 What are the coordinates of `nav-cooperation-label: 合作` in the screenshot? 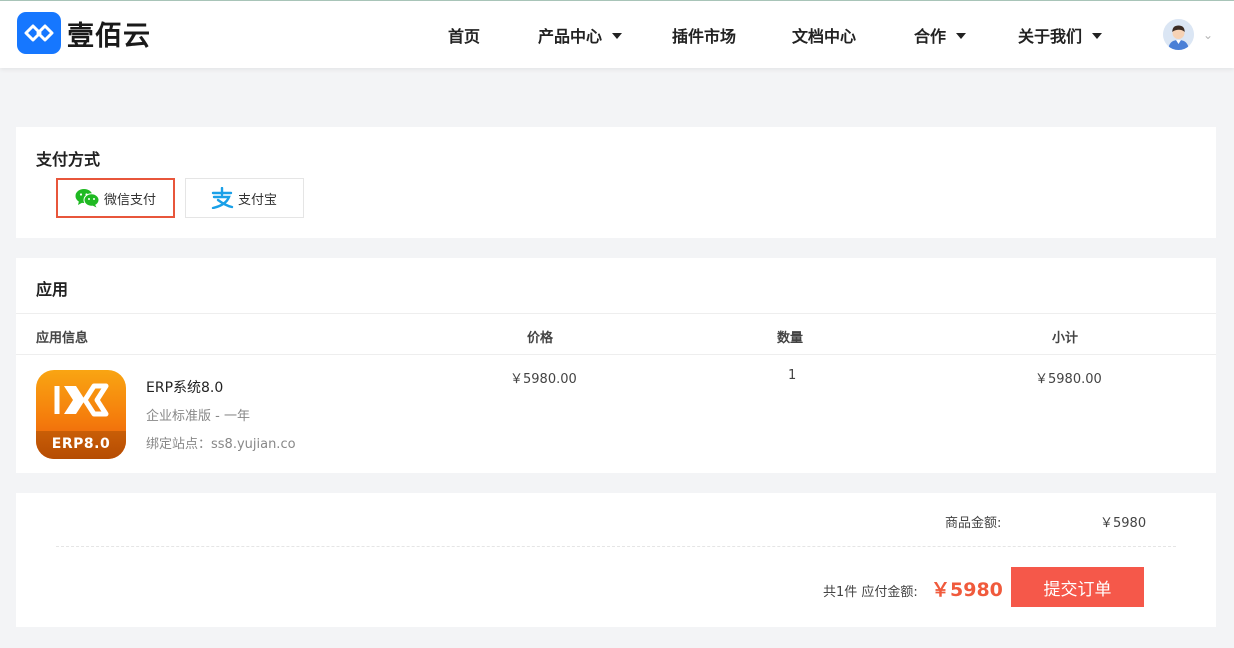 It's located at (930, 36).